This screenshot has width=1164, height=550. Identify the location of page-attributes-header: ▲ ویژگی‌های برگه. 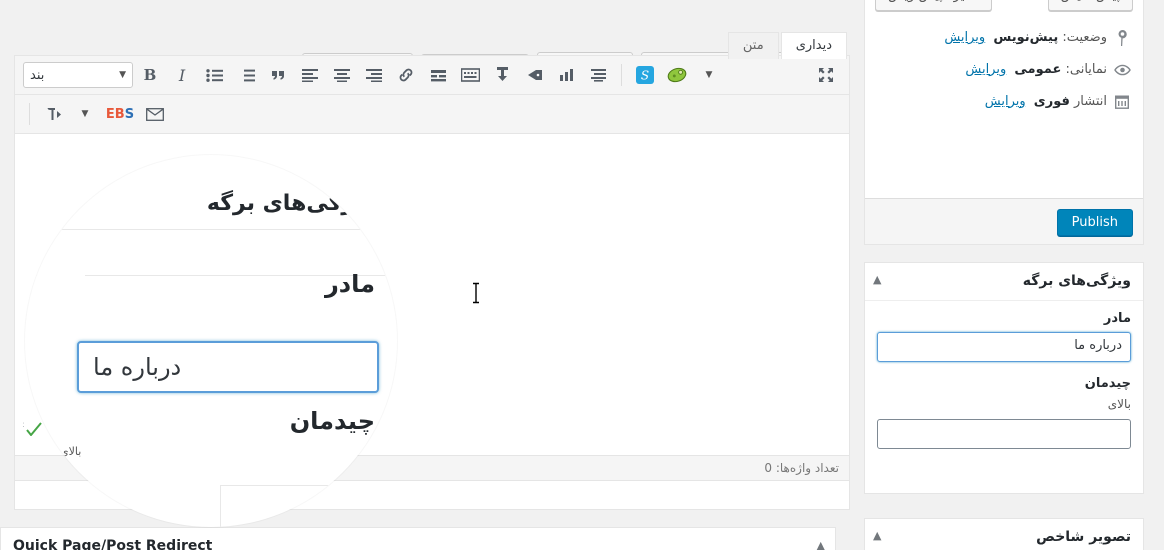
(1004, 282).